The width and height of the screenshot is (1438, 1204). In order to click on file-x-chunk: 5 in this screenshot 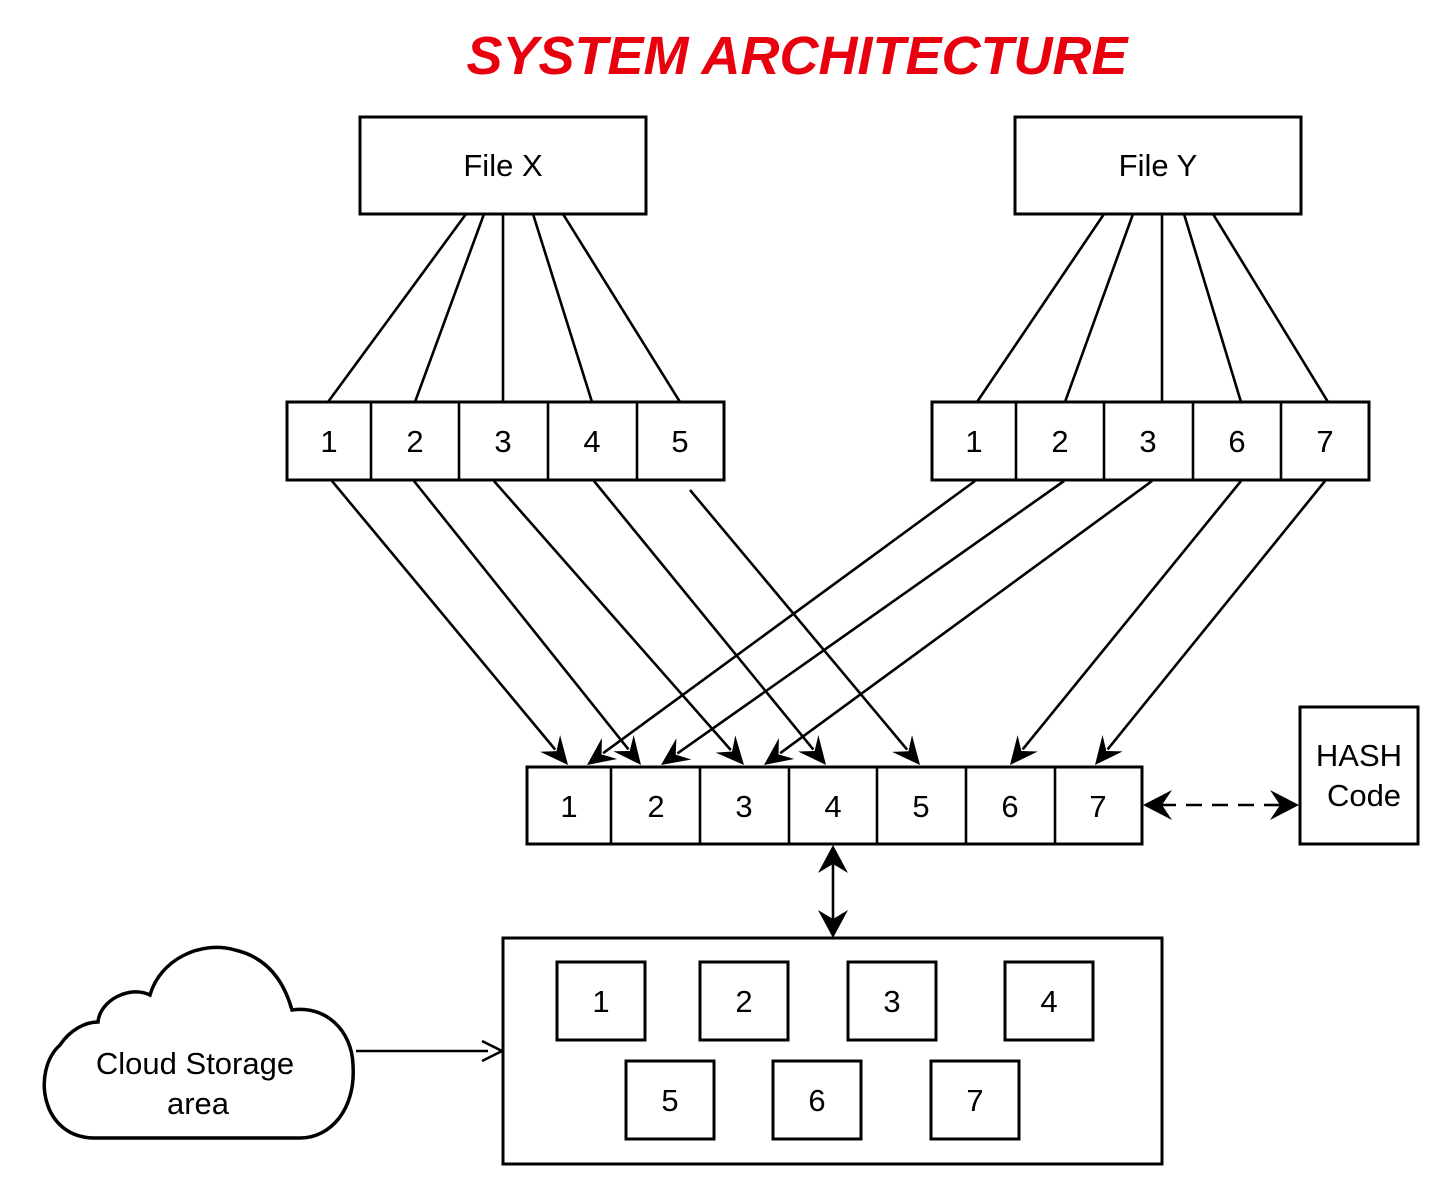, I will do `click(679, 441)`.